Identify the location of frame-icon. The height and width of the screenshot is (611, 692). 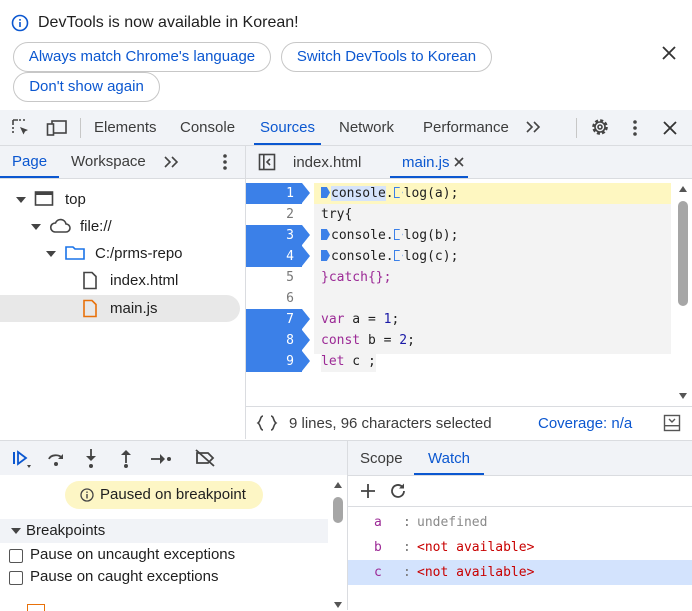
(44, 199).